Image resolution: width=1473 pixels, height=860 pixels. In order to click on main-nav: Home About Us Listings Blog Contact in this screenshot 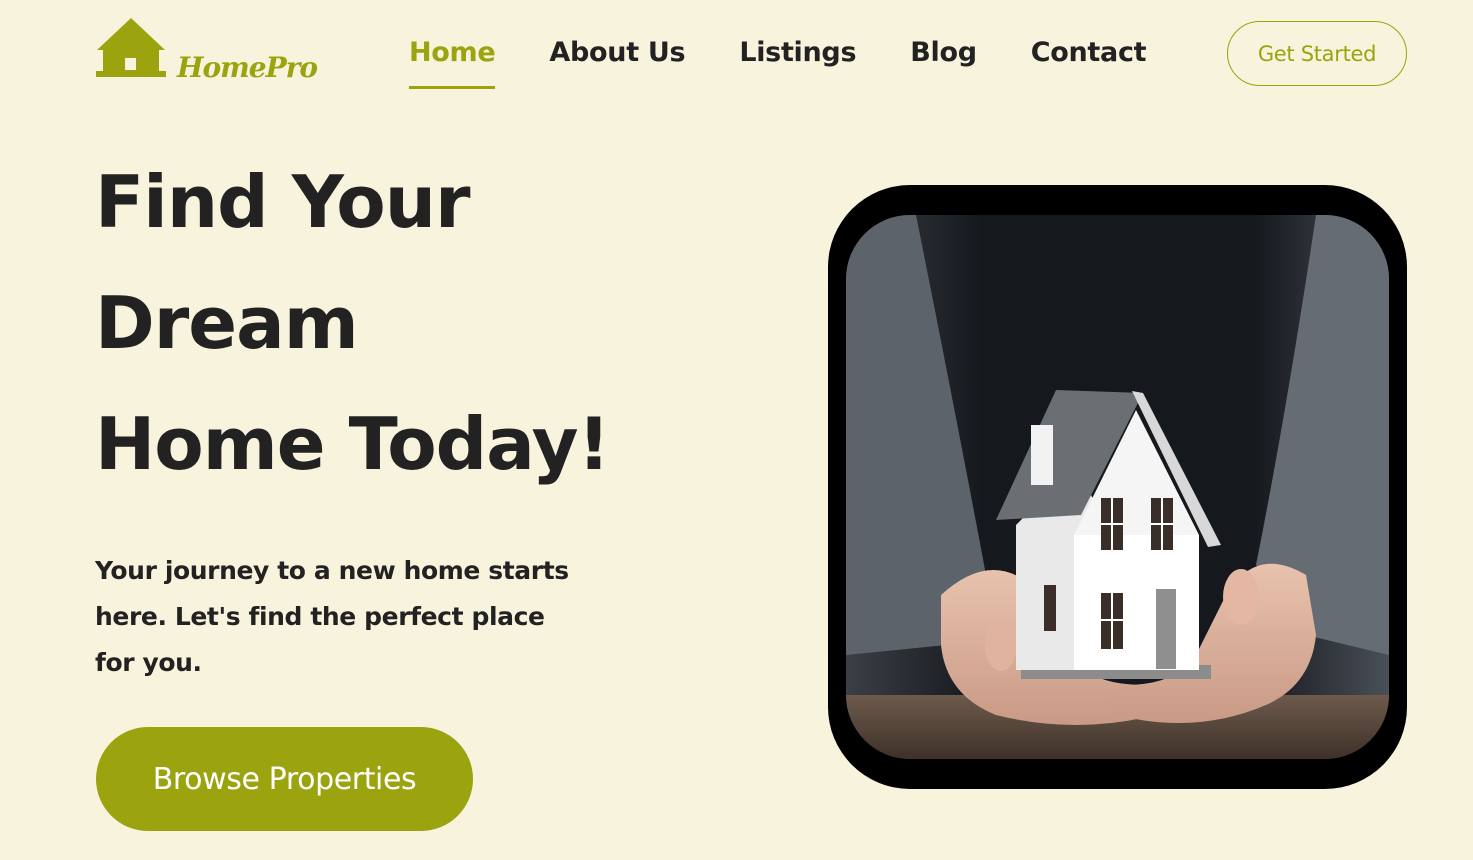, I will do `click(778, 61)`.